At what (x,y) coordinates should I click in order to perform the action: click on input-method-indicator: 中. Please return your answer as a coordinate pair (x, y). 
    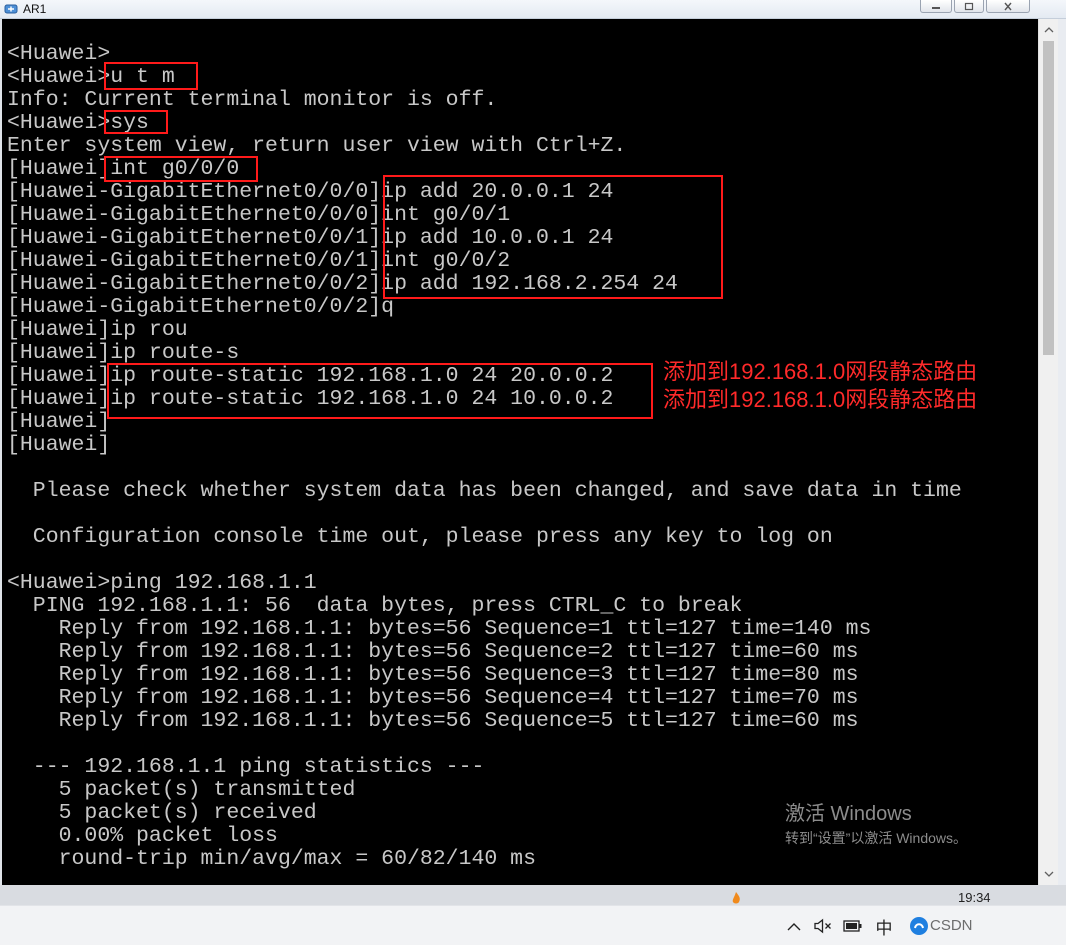
    Looking at the image, I should click on (884, 927).